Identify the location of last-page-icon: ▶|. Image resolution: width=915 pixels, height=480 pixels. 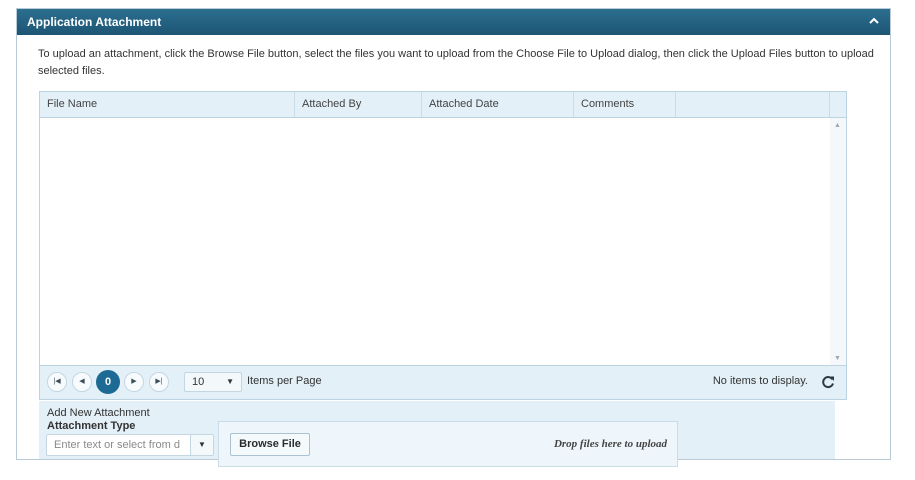
(159, 382).